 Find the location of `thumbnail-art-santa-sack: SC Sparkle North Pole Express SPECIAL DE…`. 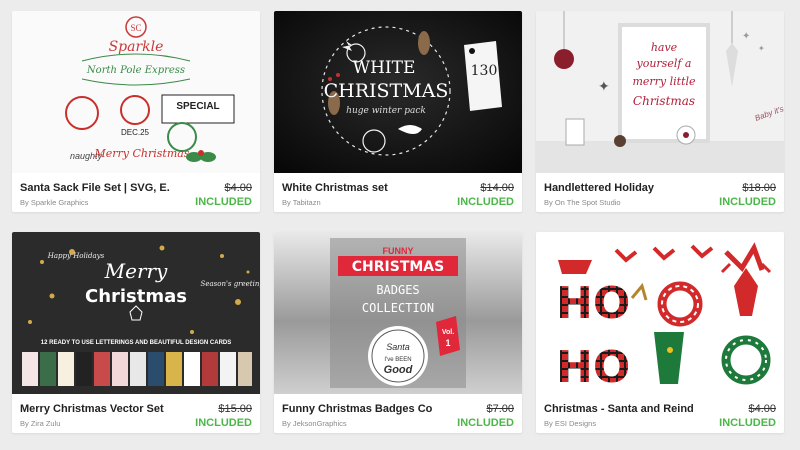

thumbnail-art-santa-sack: SC Sparkle North Pole Express SPECIAL DE… is located at coordinates (136, 92).